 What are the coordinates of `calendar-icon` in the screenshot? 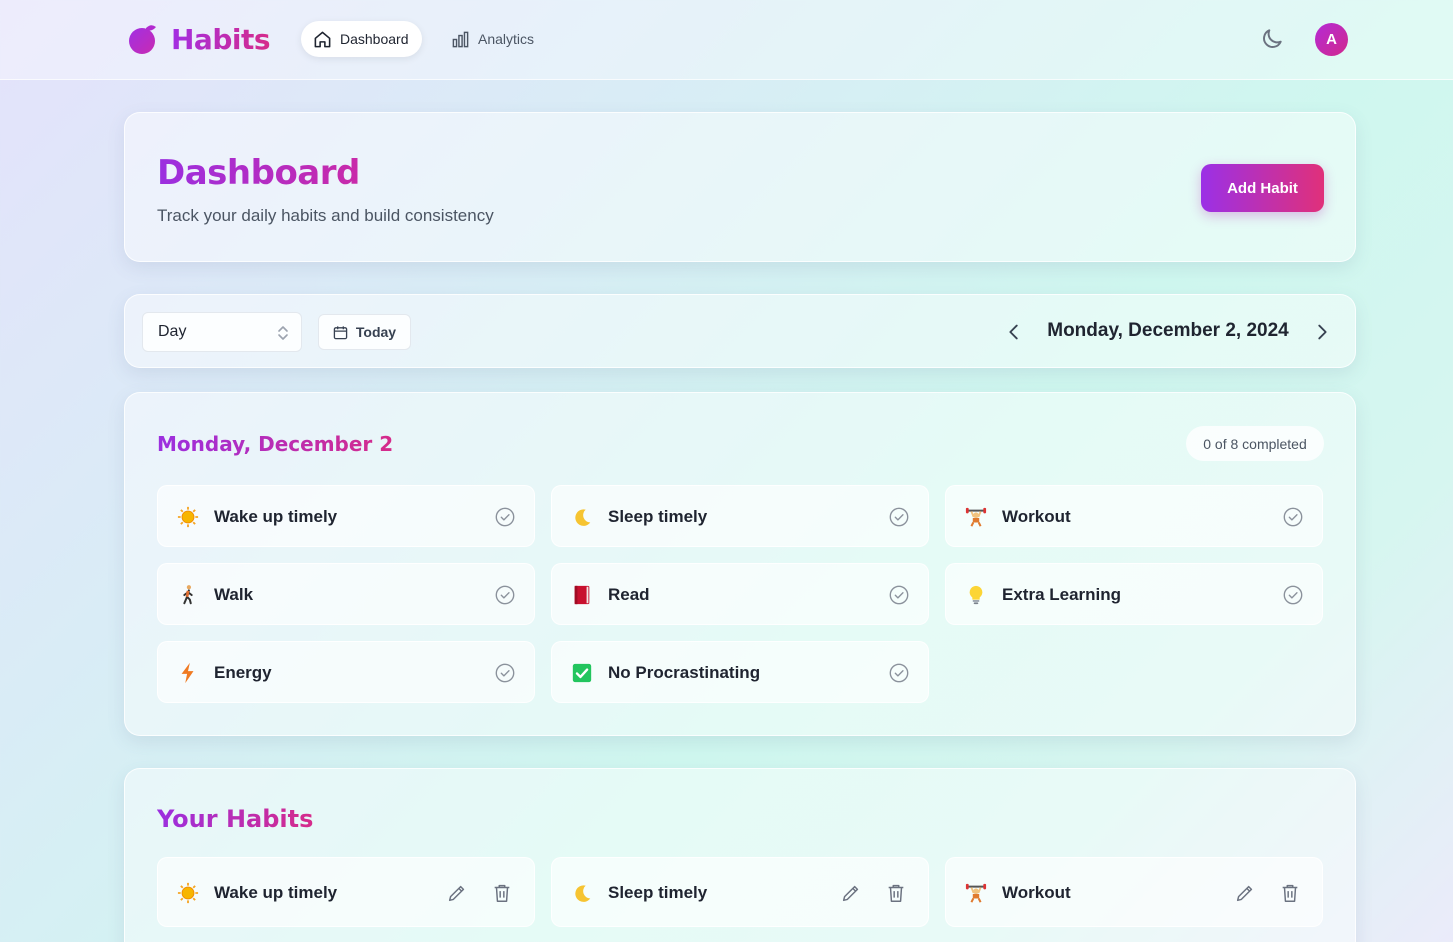 It's located at (340, 332).